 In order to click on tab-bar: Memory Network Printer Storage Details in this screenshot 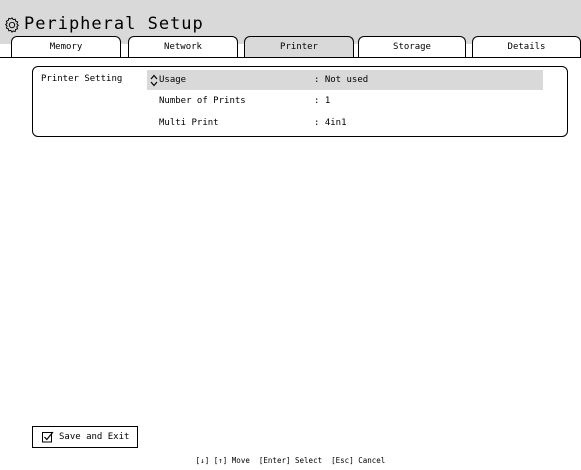, I will do `click(290, 47)`.